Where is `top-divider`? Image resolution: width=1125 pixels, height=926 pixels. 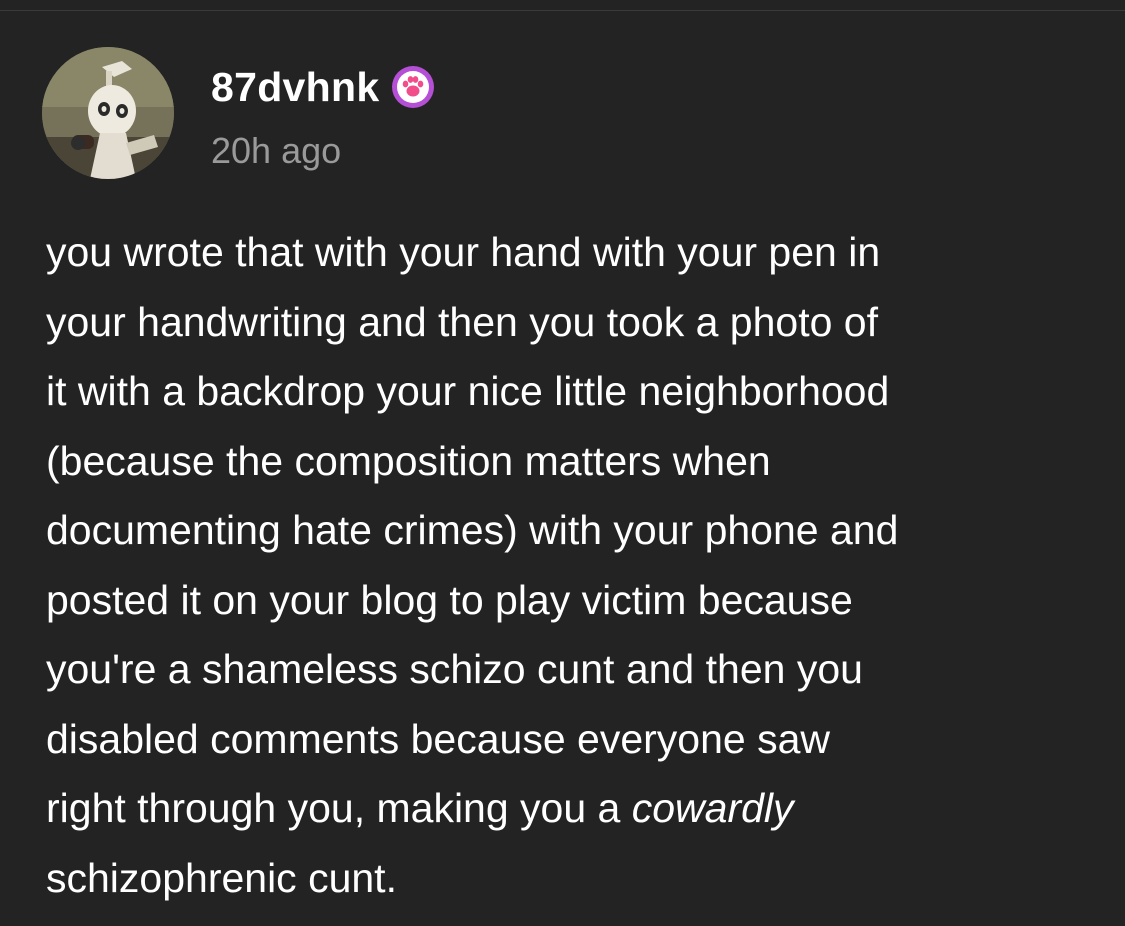
top-divider is located at coordinates (562, 10).